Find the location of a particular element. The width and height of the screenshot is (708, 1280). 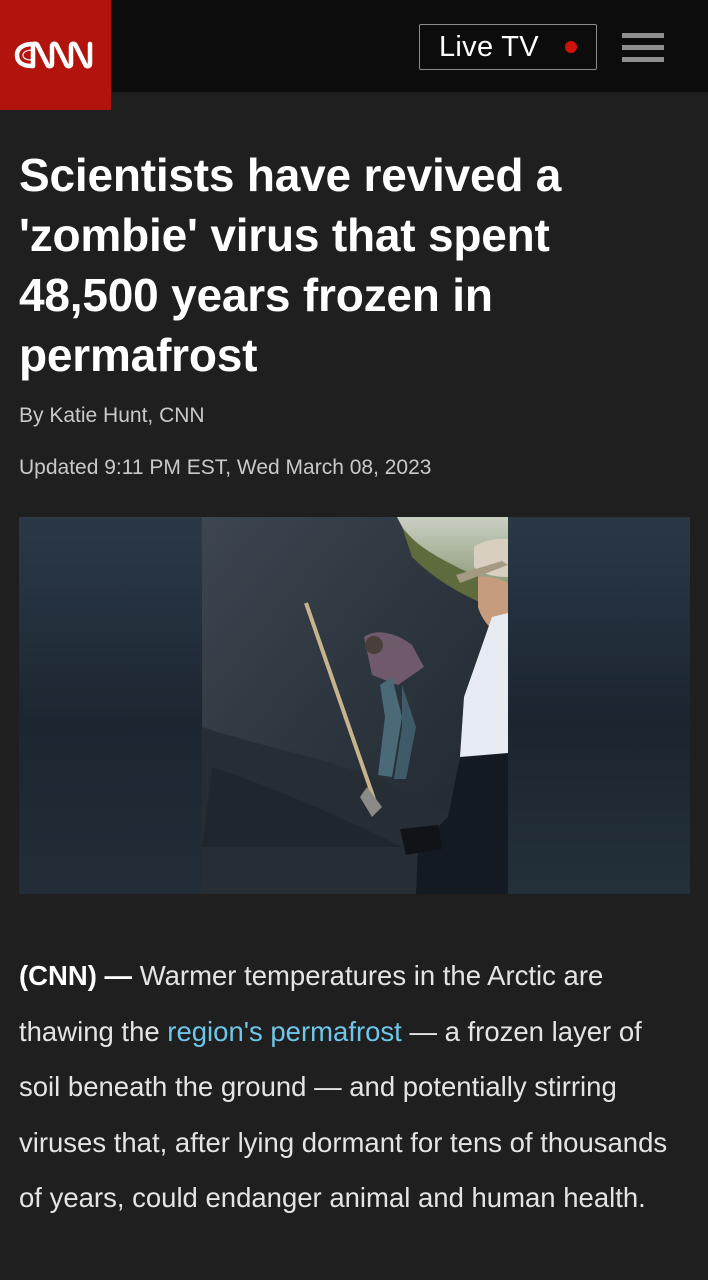

menu-bar-top is located at coordinates (643, 35).